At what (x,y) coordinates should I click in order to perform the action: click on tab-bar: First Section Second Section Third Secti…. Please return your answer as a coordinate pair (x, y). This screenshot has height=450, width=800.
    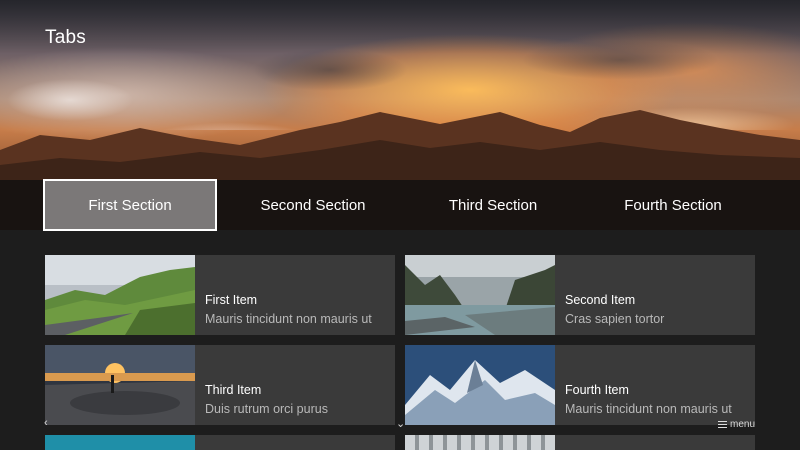
    Looking at the image, I should click on (400, 205).